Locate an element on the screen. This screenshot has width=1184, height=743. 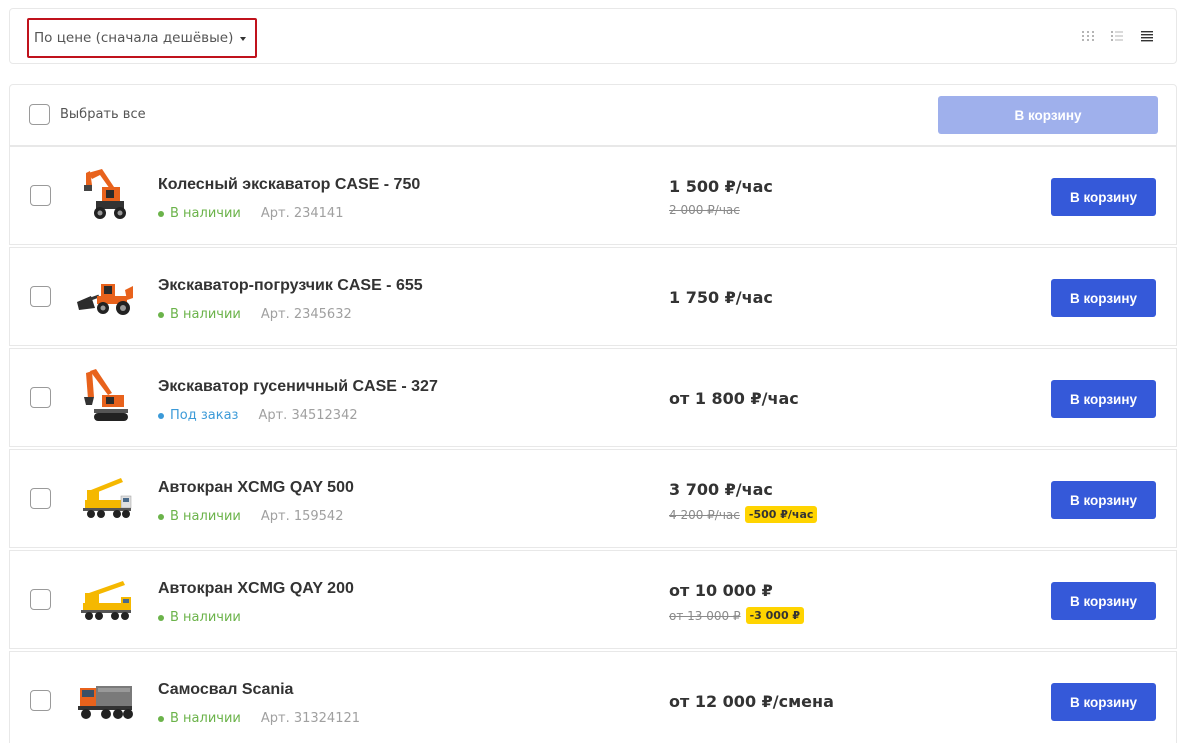
old-price-line: 4 200 ₽/час -500 ₽/час is located at coordinates (743, 514).